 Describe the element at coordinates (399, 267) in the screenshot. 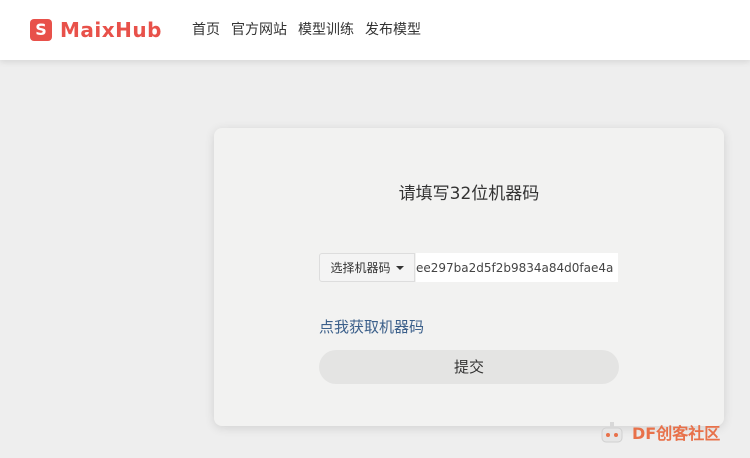

I see `caret-down-icon` at that location.